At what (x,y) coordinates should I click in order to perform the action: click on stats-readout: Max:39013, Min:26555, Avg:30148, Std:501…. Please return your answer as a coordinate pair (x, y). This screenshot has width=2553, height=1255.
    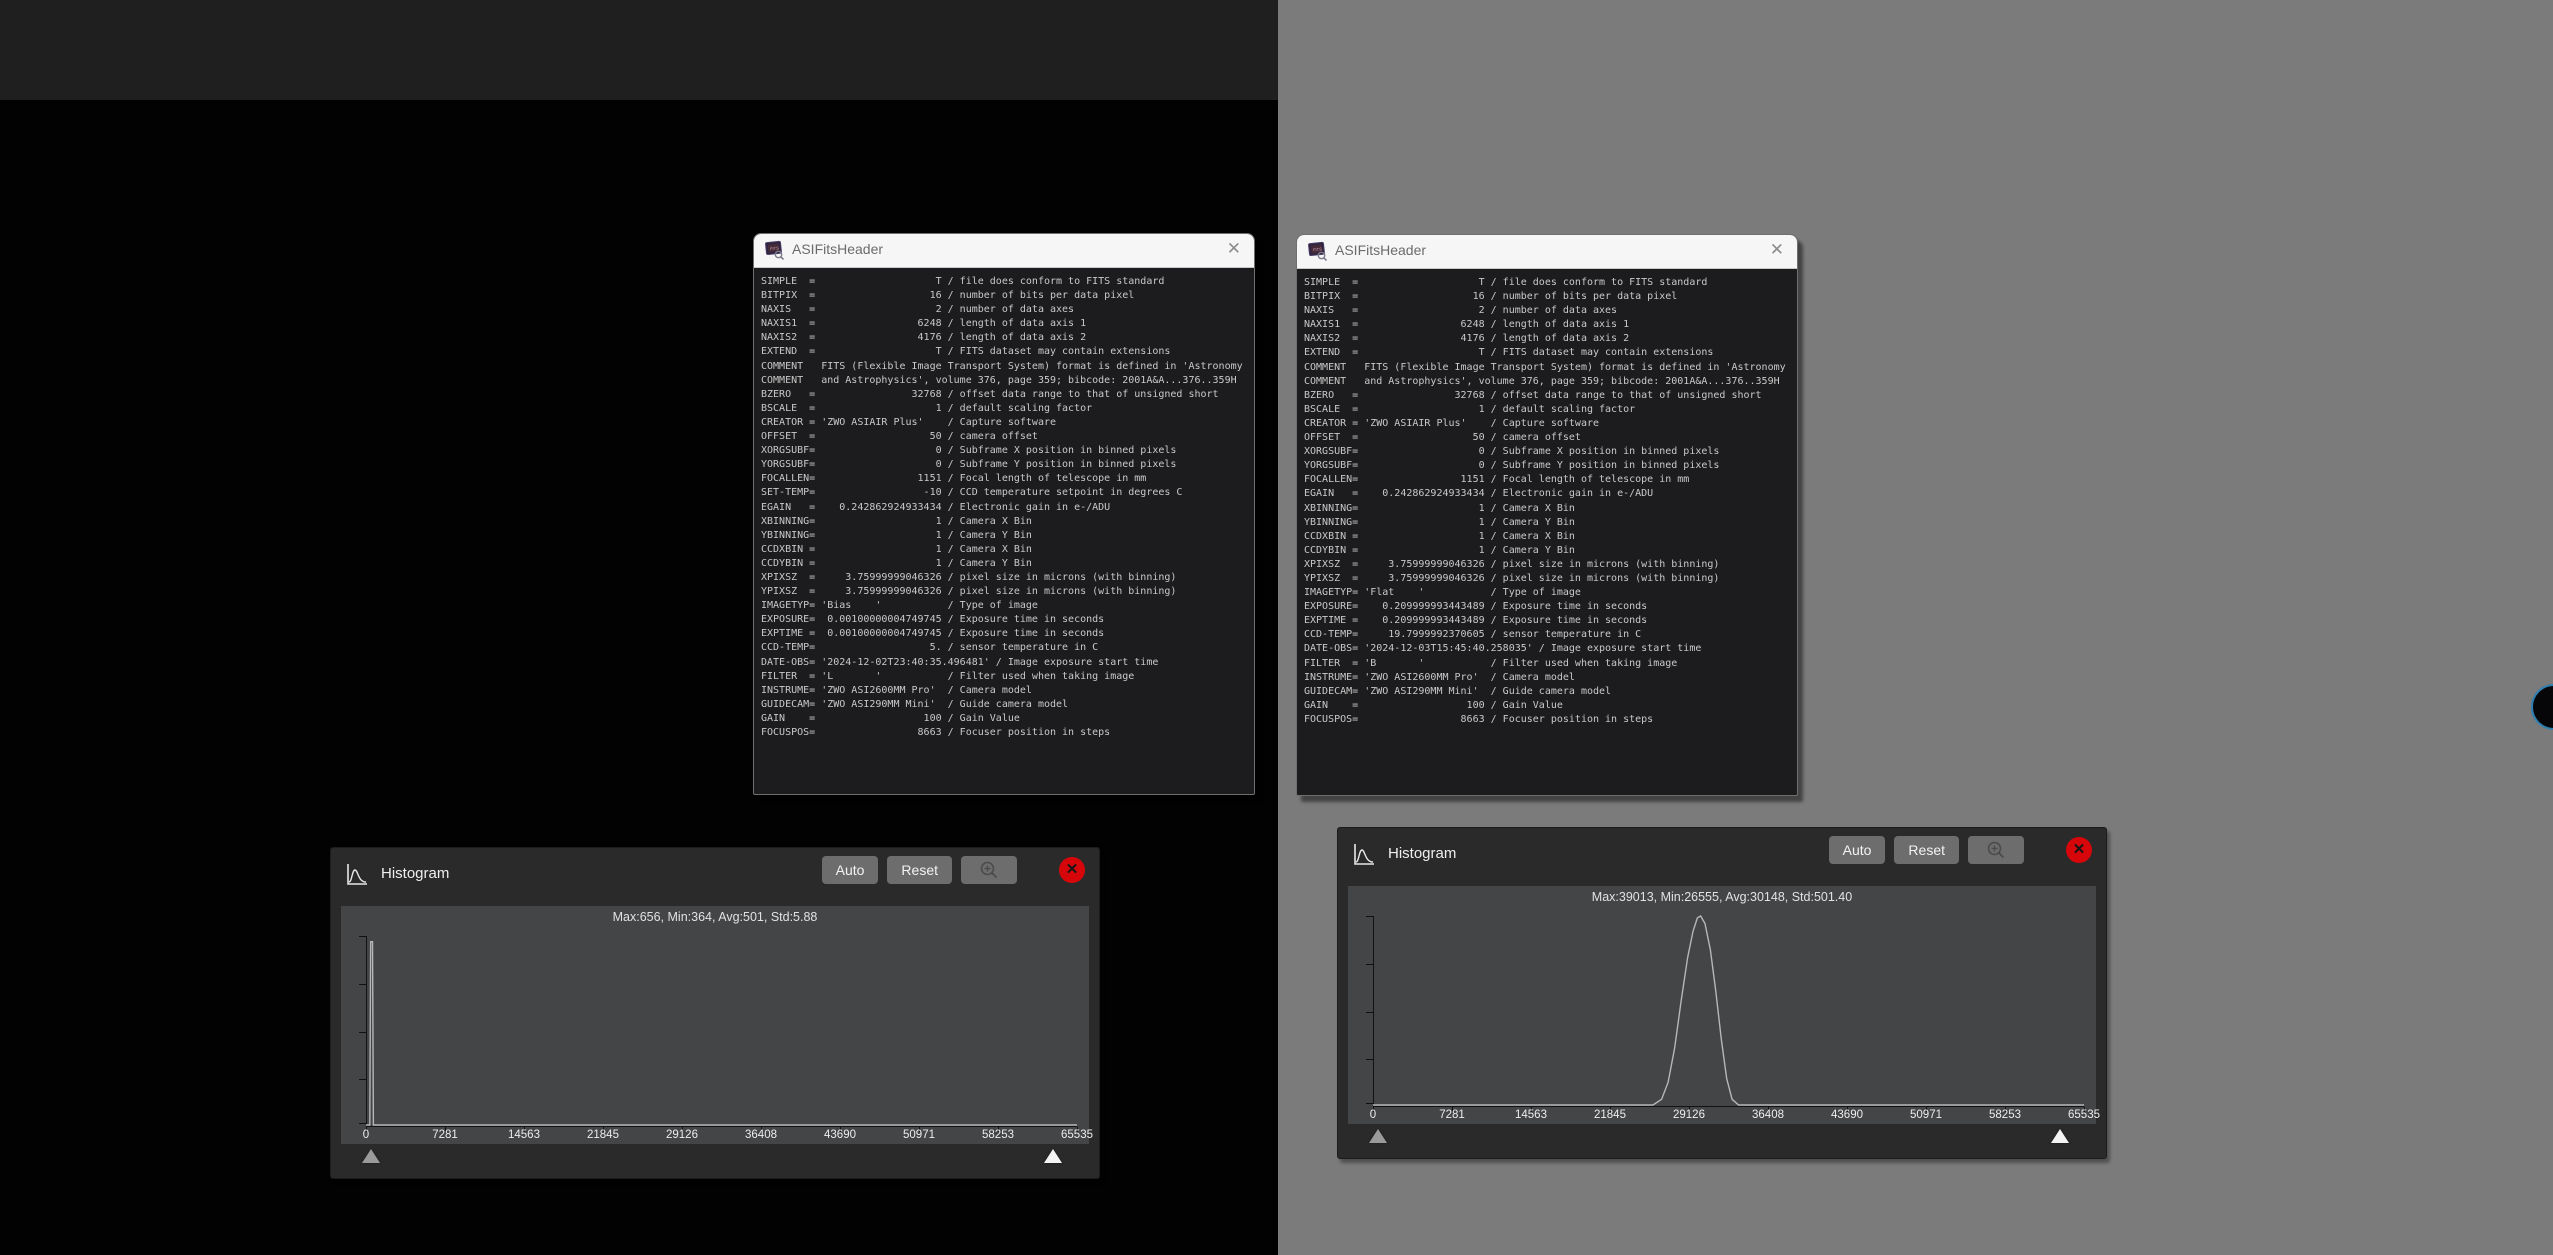
    Looking at the image, I should click on (1722, 897).